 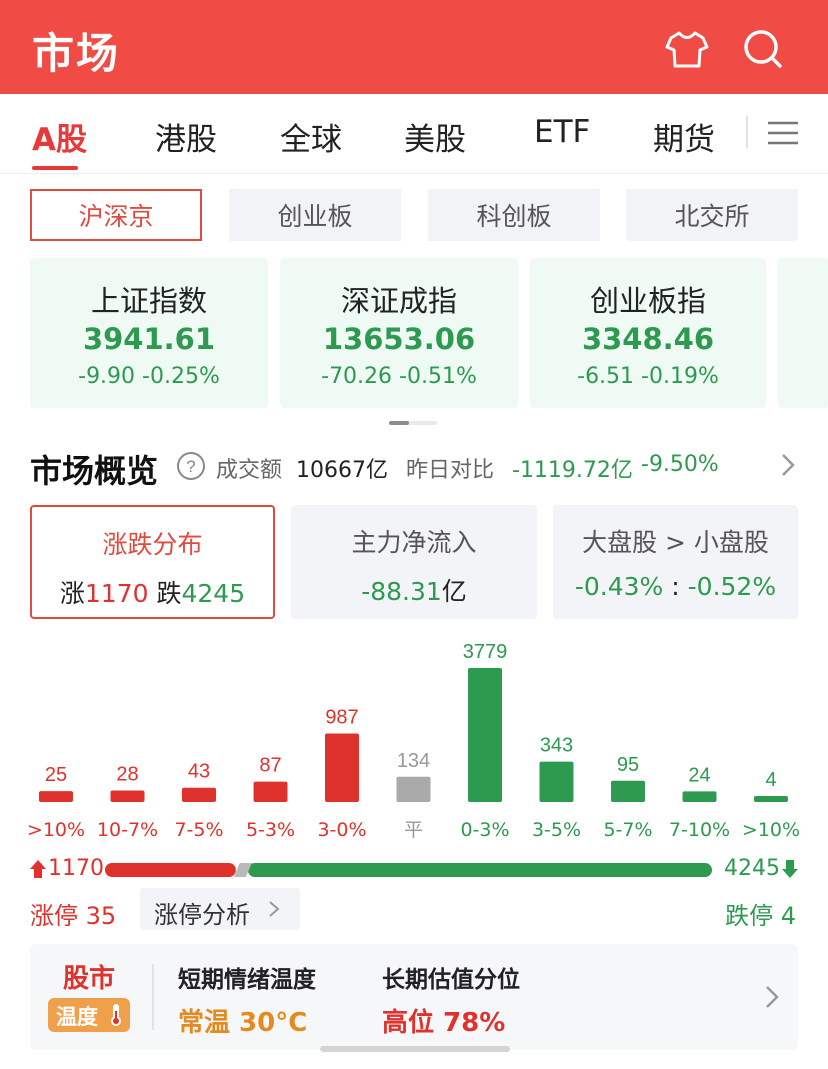 What do you see at coordinates (414, 542) in the screenshot?
I see `flow-label: 主力净流入` at bounding box center [414, 542].